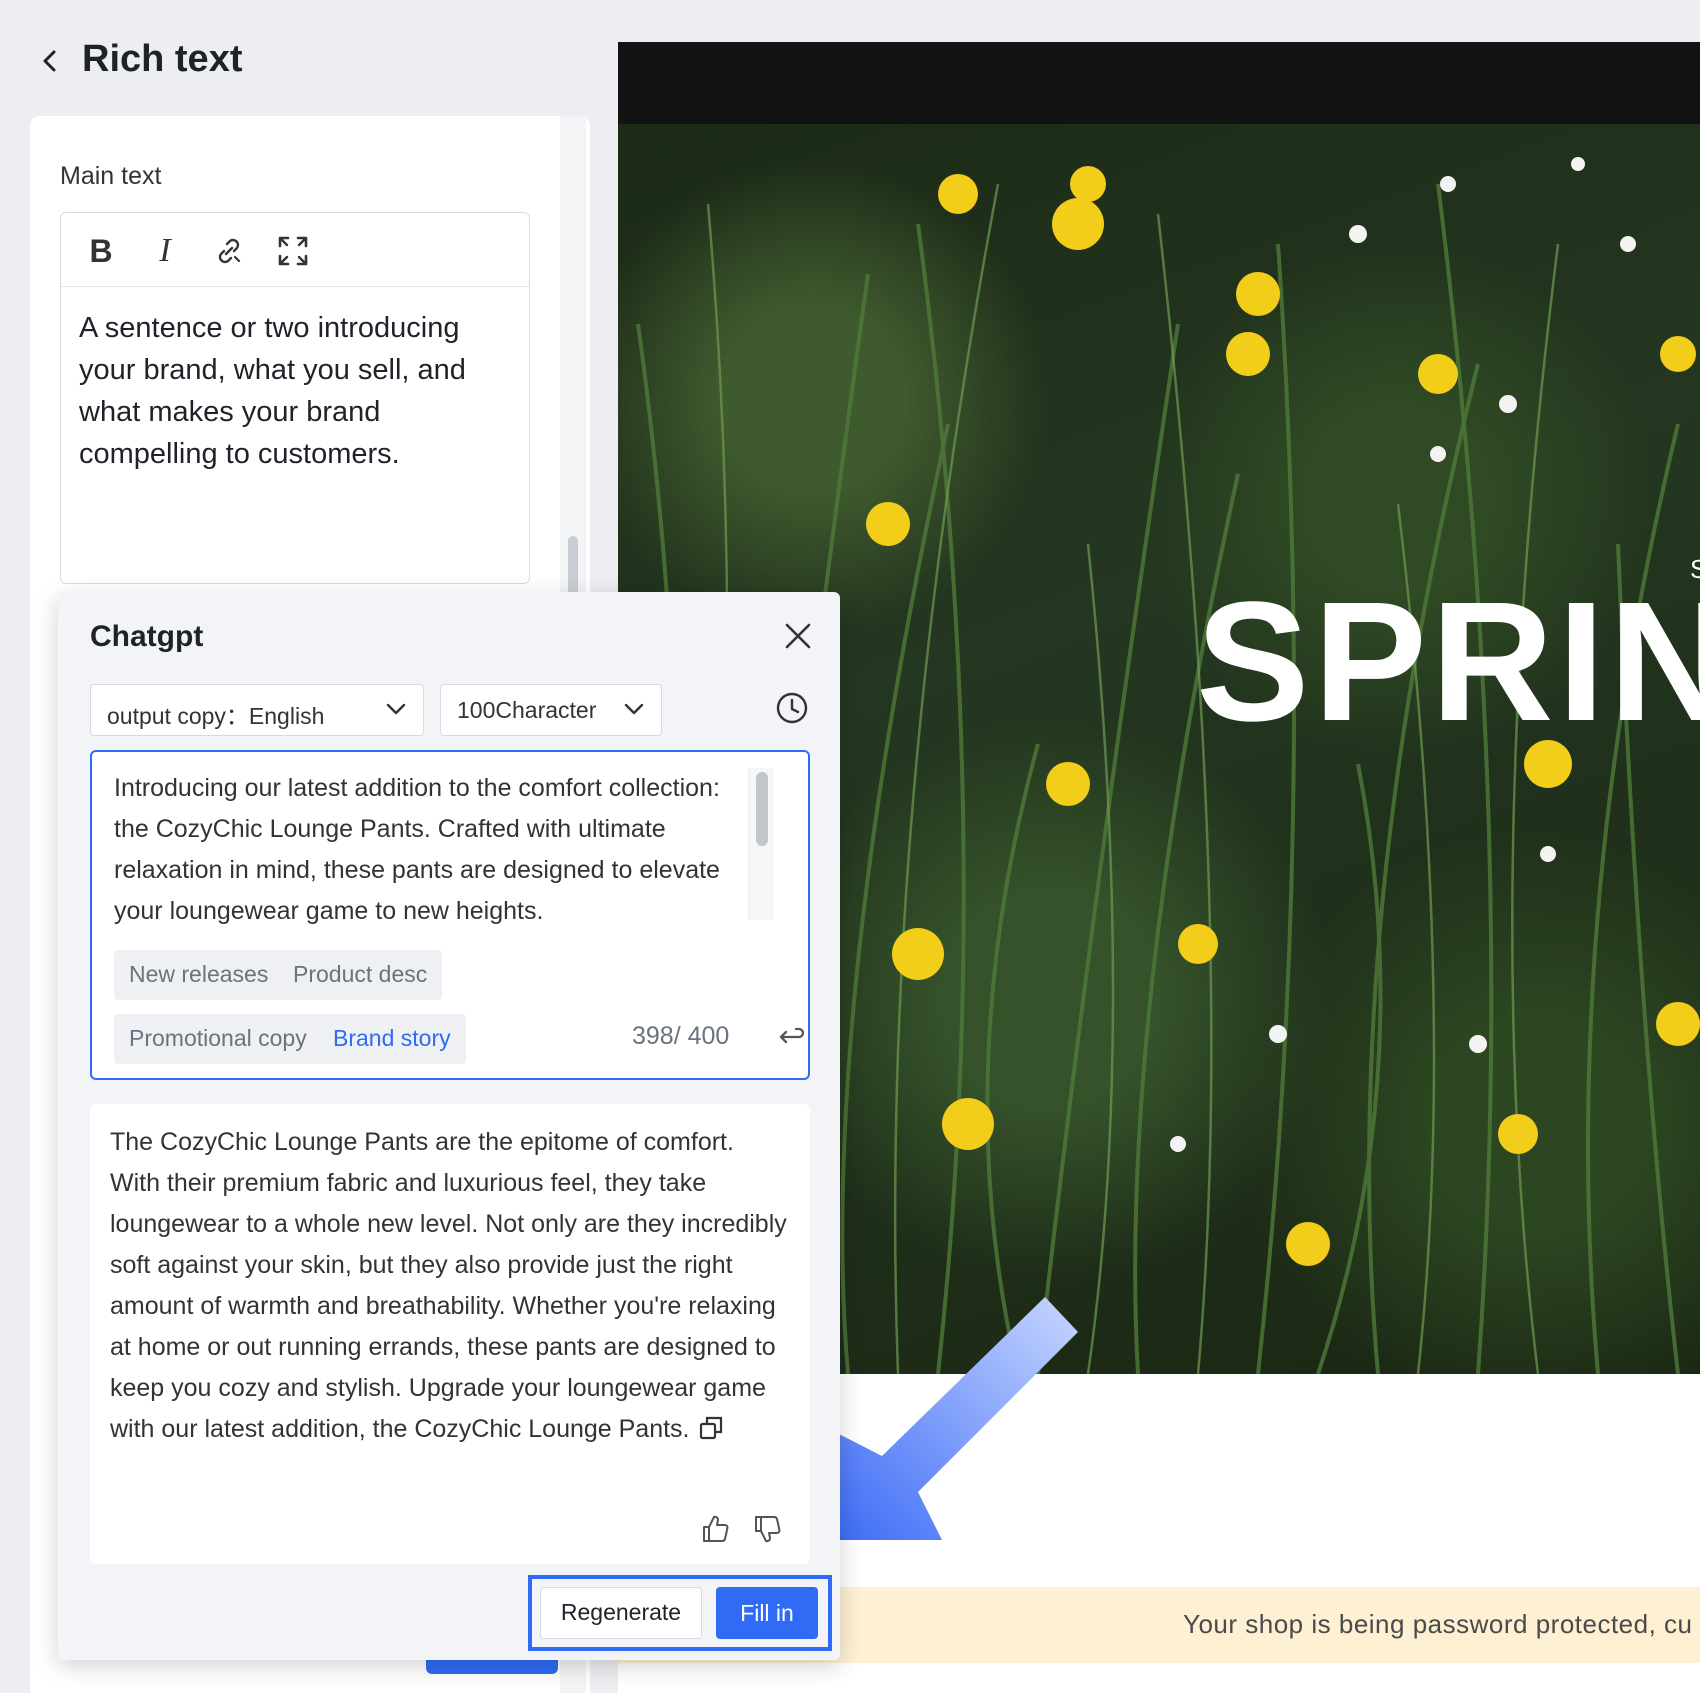 The width and height of the screenshot is (1700, 1693). I want to click on italic-button: I, so click(165, 251).